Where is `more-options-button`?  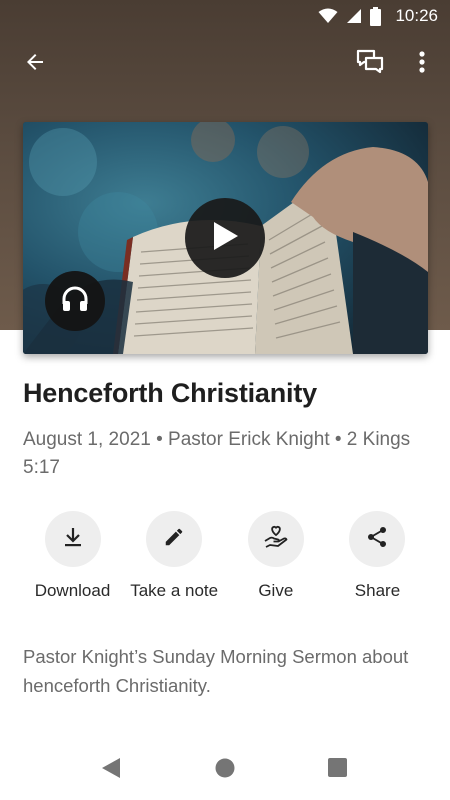
more-options-button is located at coordinates (422, 64).